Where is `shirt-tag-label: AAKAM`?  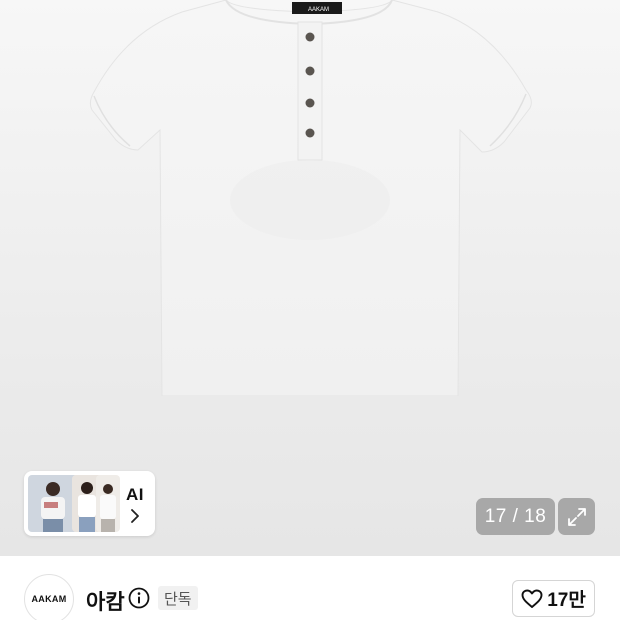
shirt-tag-label: AAKAM is located at coordinates (318, 10).